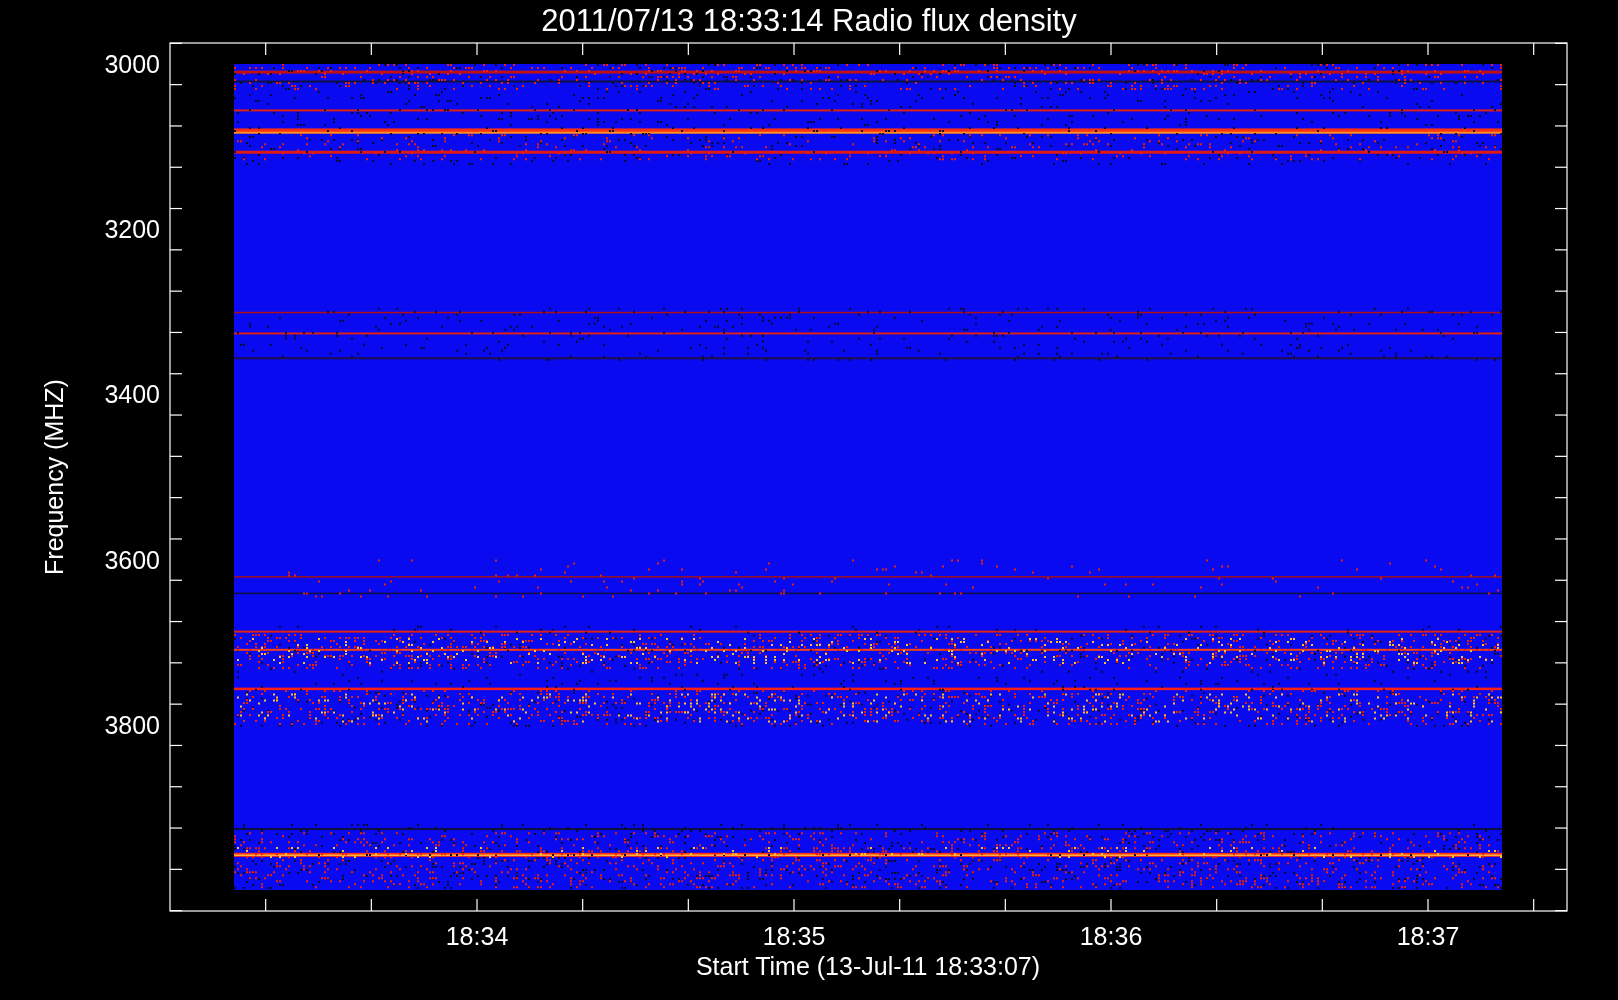 Image resolution: width=1618 pixels, height=1000 pixels. Describe the element at coordinates (132, 64) in the screenshot. I see `y-tick-label: 3000` at that location.